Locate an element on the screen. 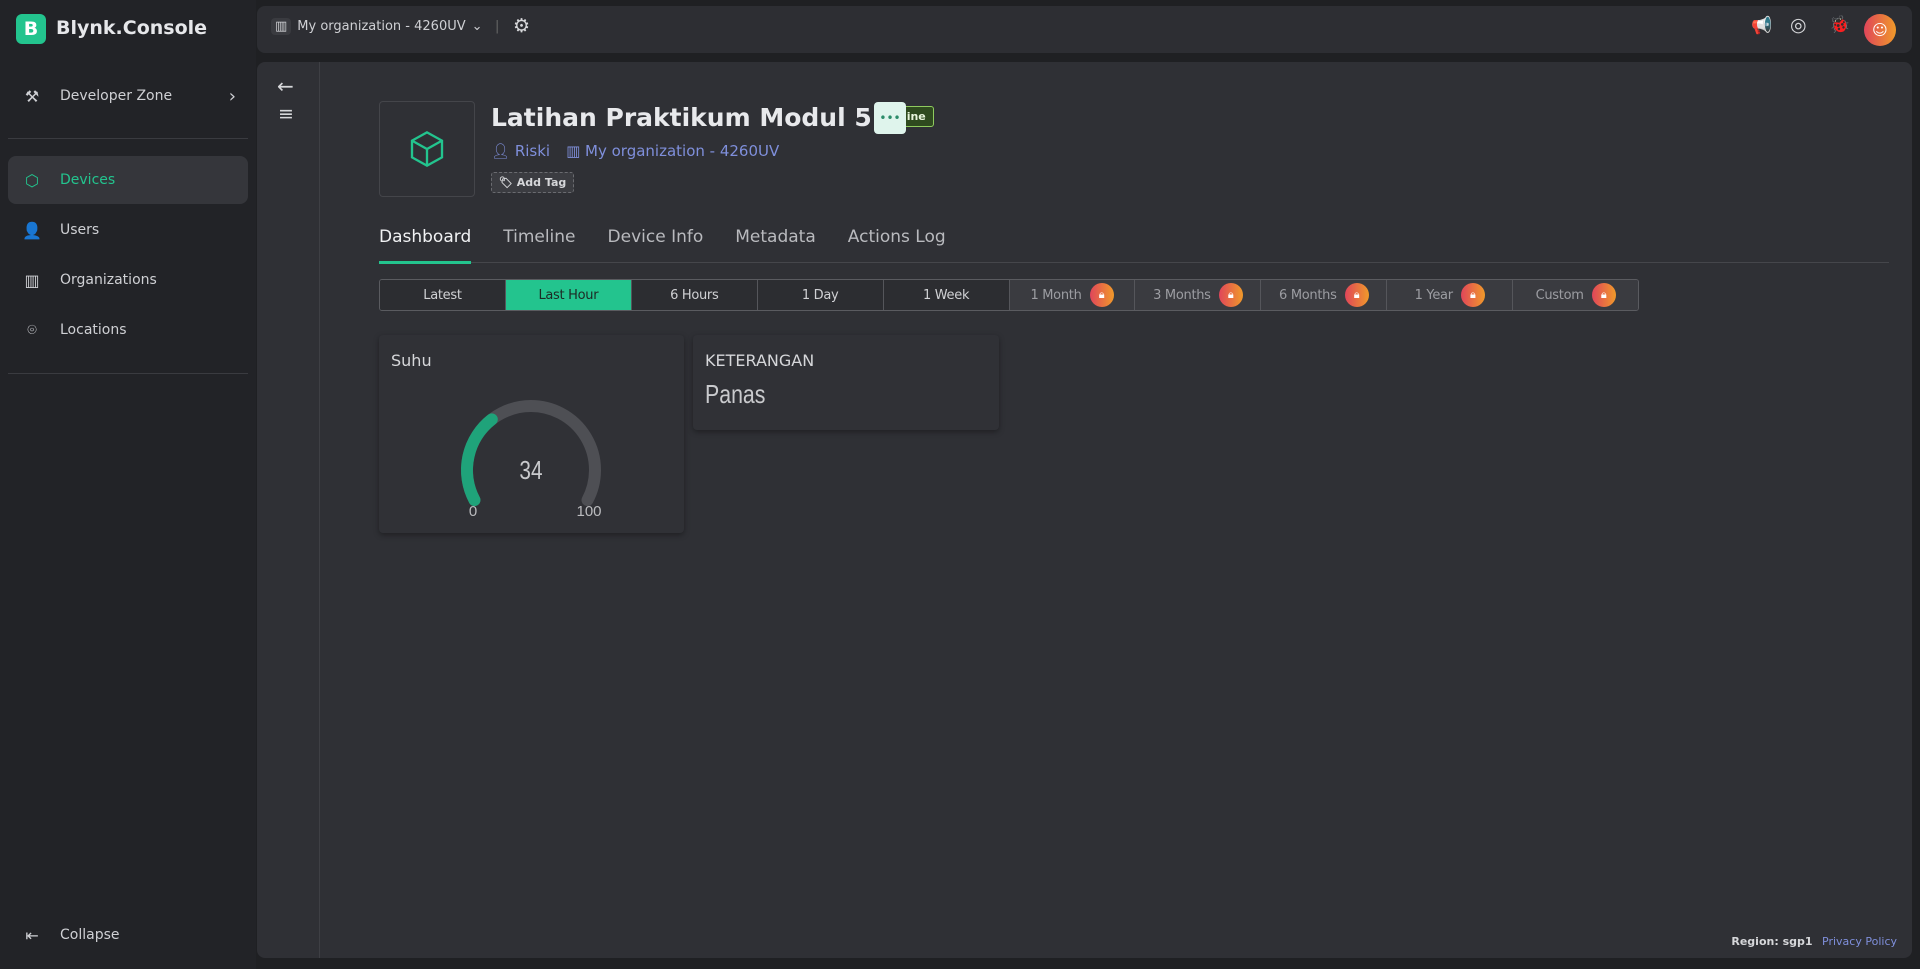 Image resolution: width=1920 pixels, height=969 pixels. device-name: Latihan Praktikum Modul 5 is located at coordinates (681, 117).